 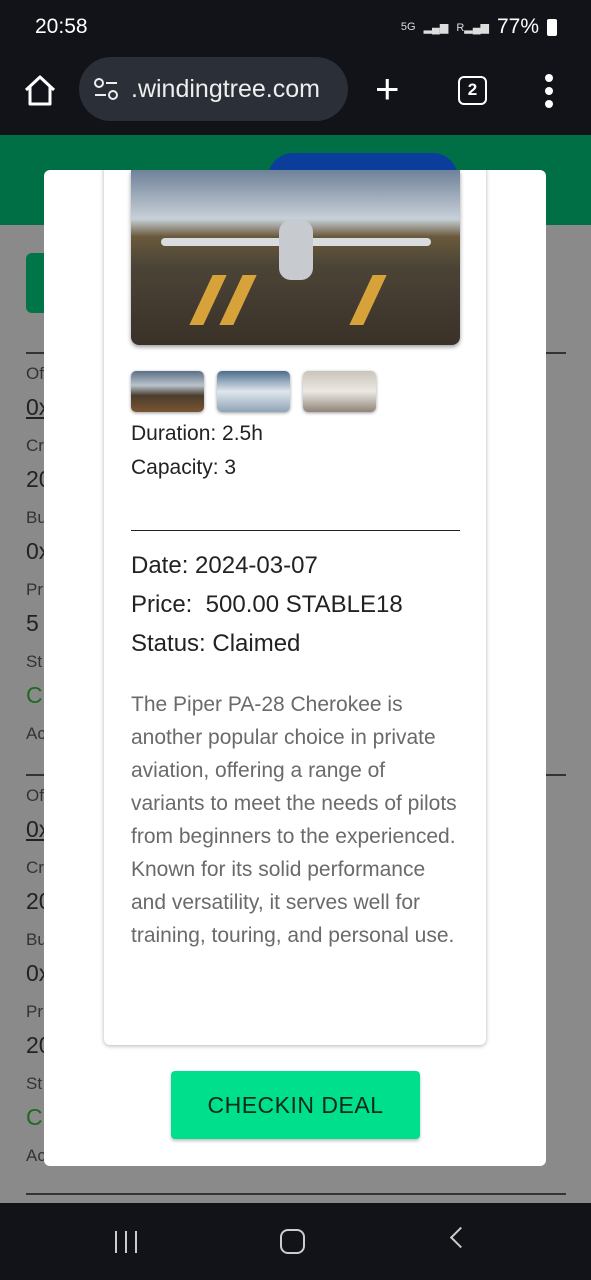 What do you see at coordinates (61, 26) in the screenshot?
I see `clock: 20:58` at bounding box center [61, 26].